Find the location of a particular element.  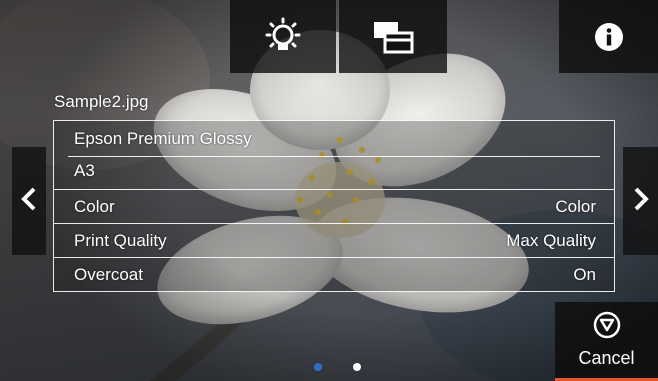

setting-row-overcoat: Overcoat On is located at coordinates (334, 275).